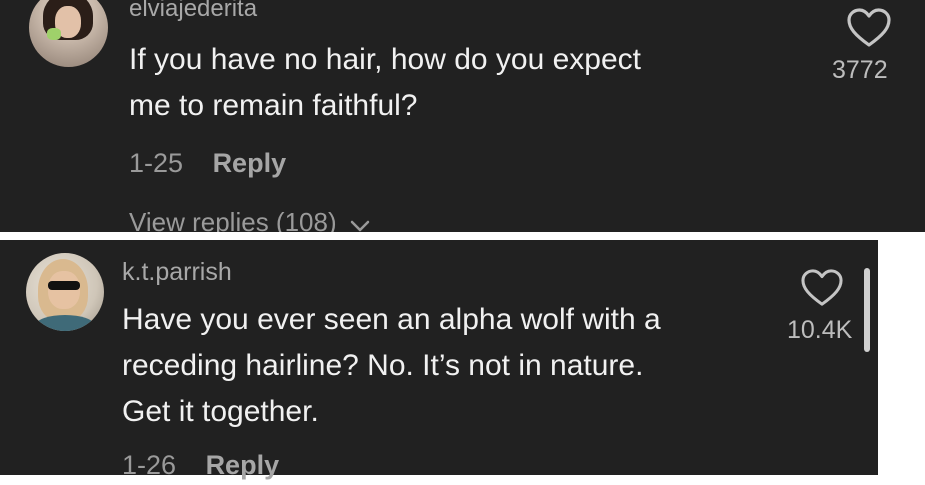 The image size is (925, 485). I want to click on like-count: 3772, so click(860, 70).